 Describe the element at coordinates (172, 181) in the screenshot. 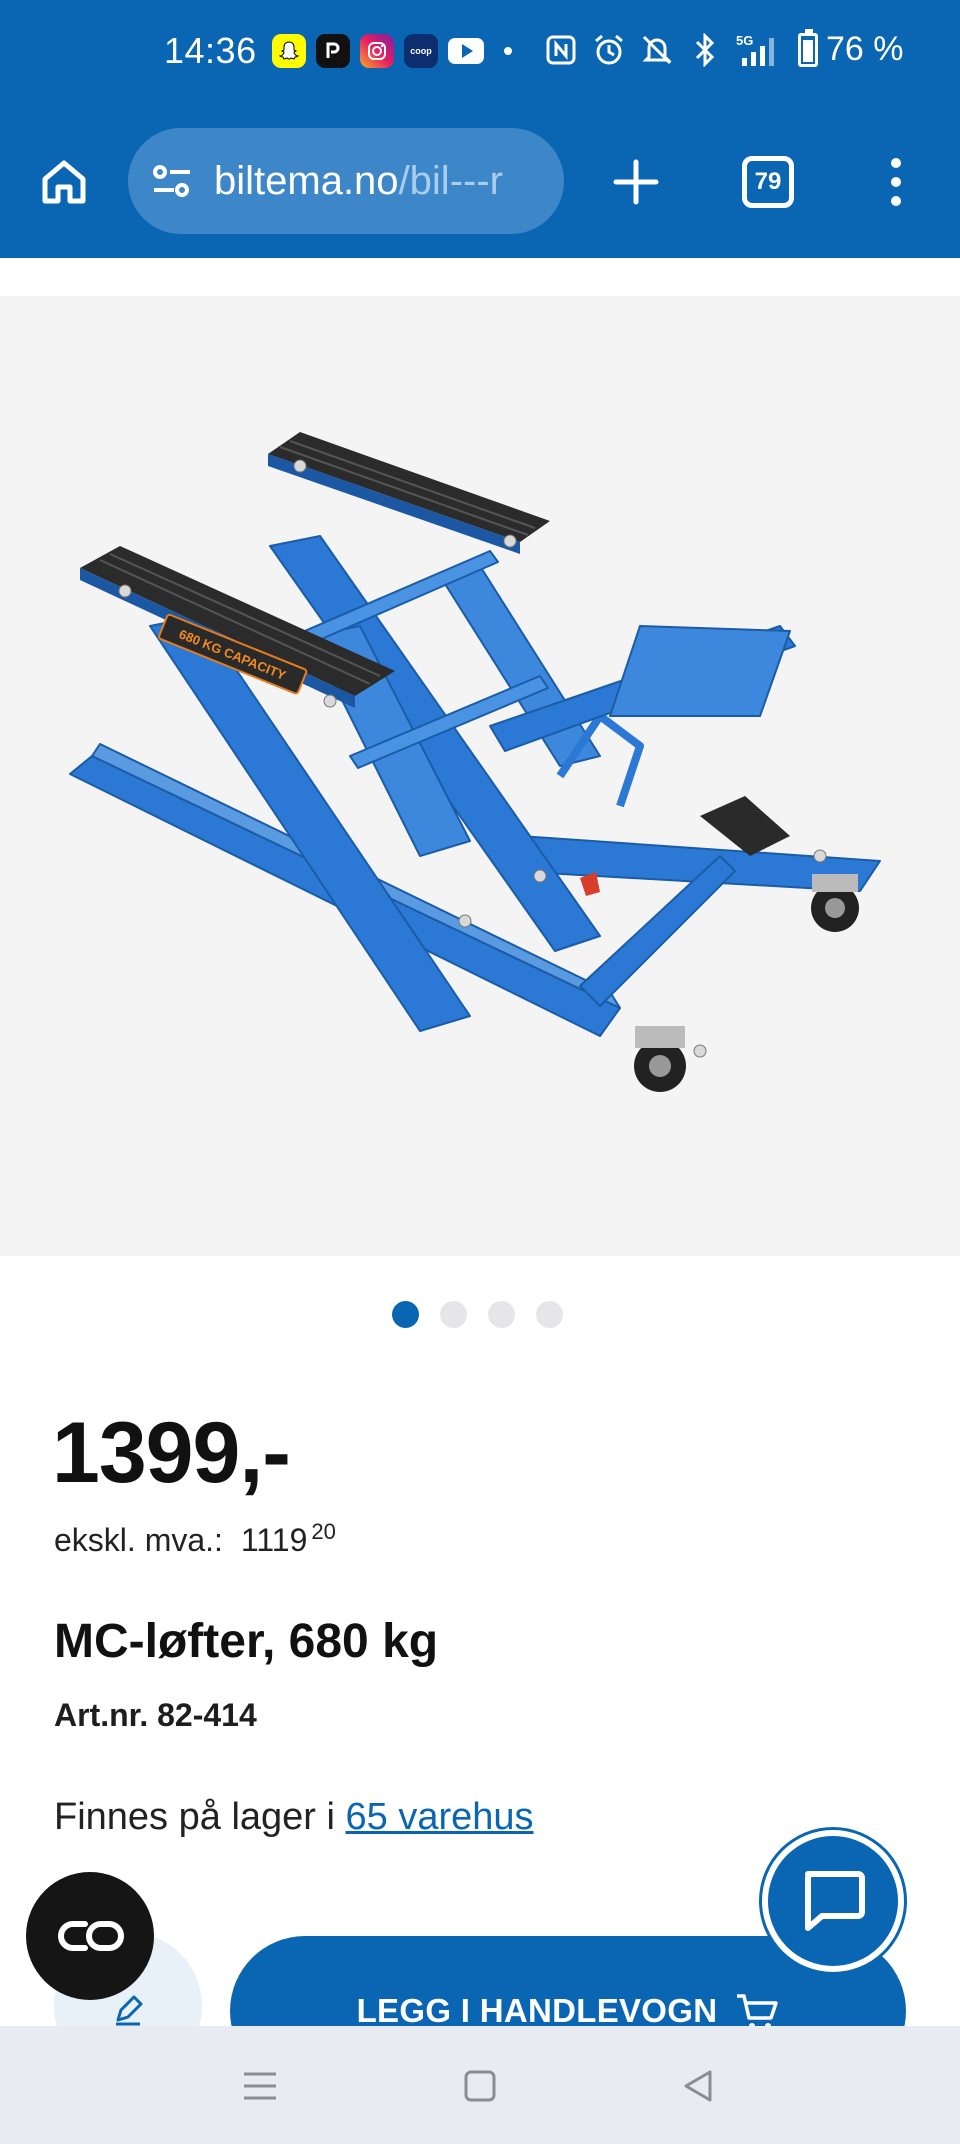

I see `tune-icon` at that location.